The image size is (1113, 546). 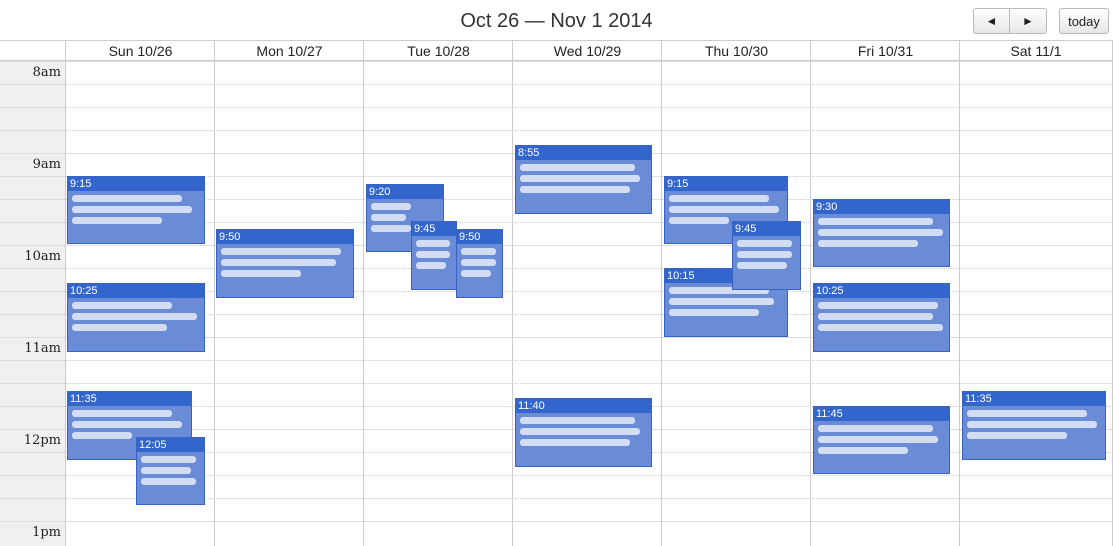 I want to click on hour-label-11am: 11am, so click(x=42, y=348).